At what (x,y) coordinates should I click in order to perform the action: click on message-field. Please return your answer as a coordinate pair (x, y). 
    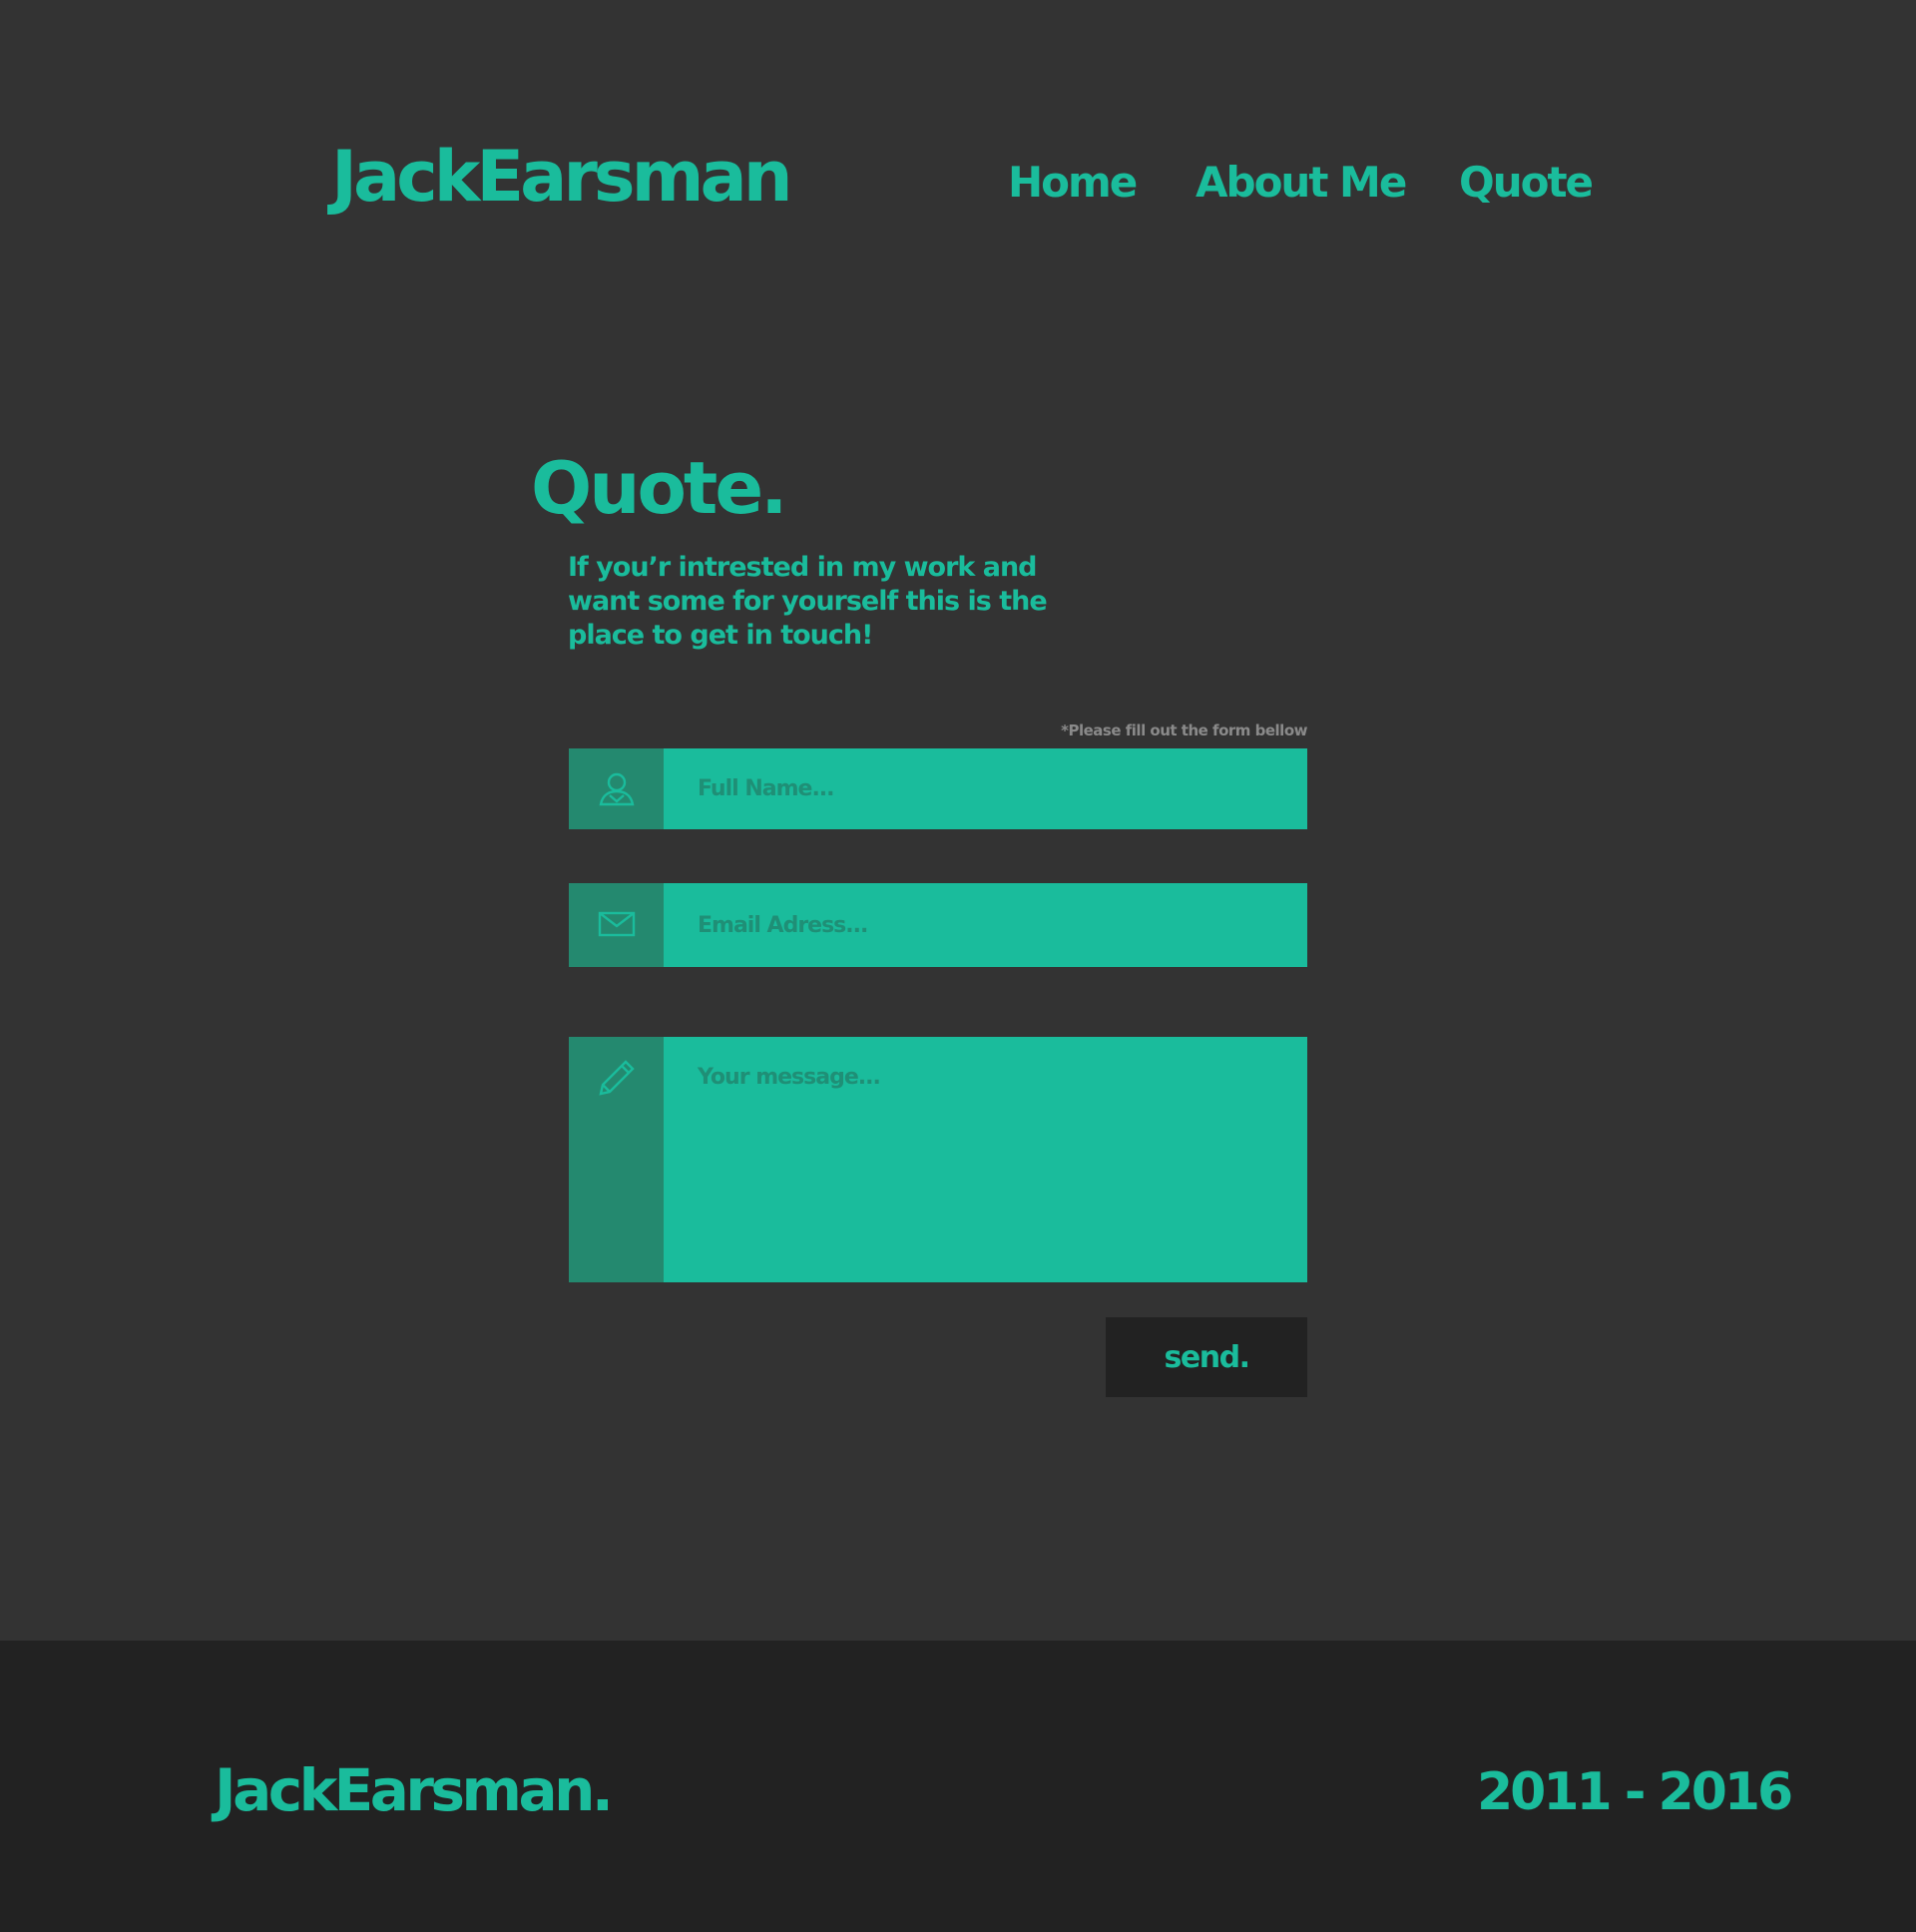
    Looking at the image, I should click on (938, 1159).